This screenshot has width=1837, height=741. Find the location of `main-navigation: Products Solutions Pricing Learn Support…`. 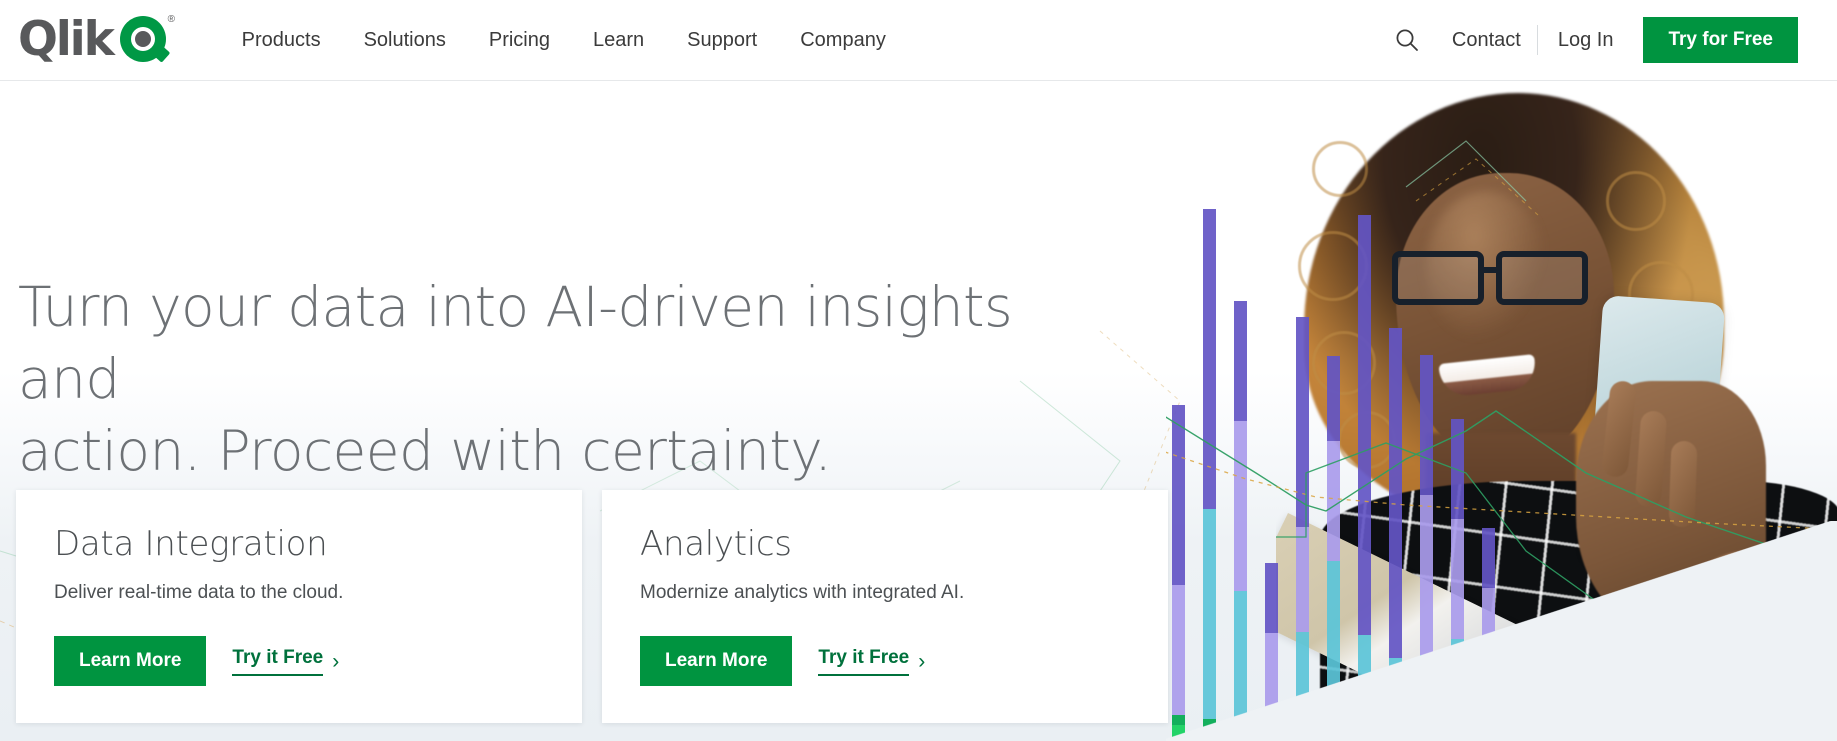

main-navigation: Products Solutions Pricing Learn Support… is located at coordinates (564, 40).